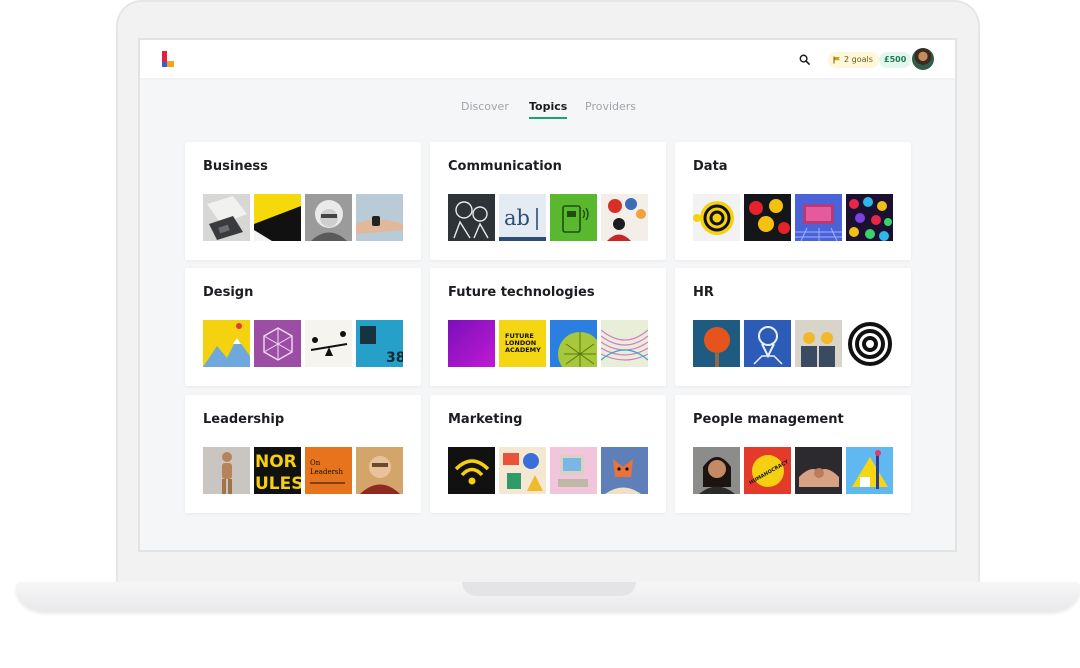  I want to click on top-navigation-bar: 2 goals £500, so click(547, 59).